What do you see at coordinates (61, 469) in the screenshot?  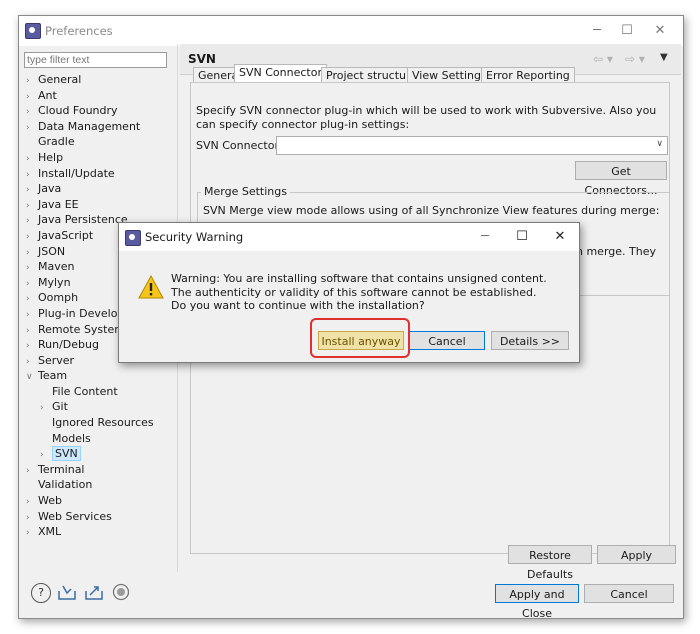 I see `tree-item-label: Terminal` at bounding box center [61, 469].